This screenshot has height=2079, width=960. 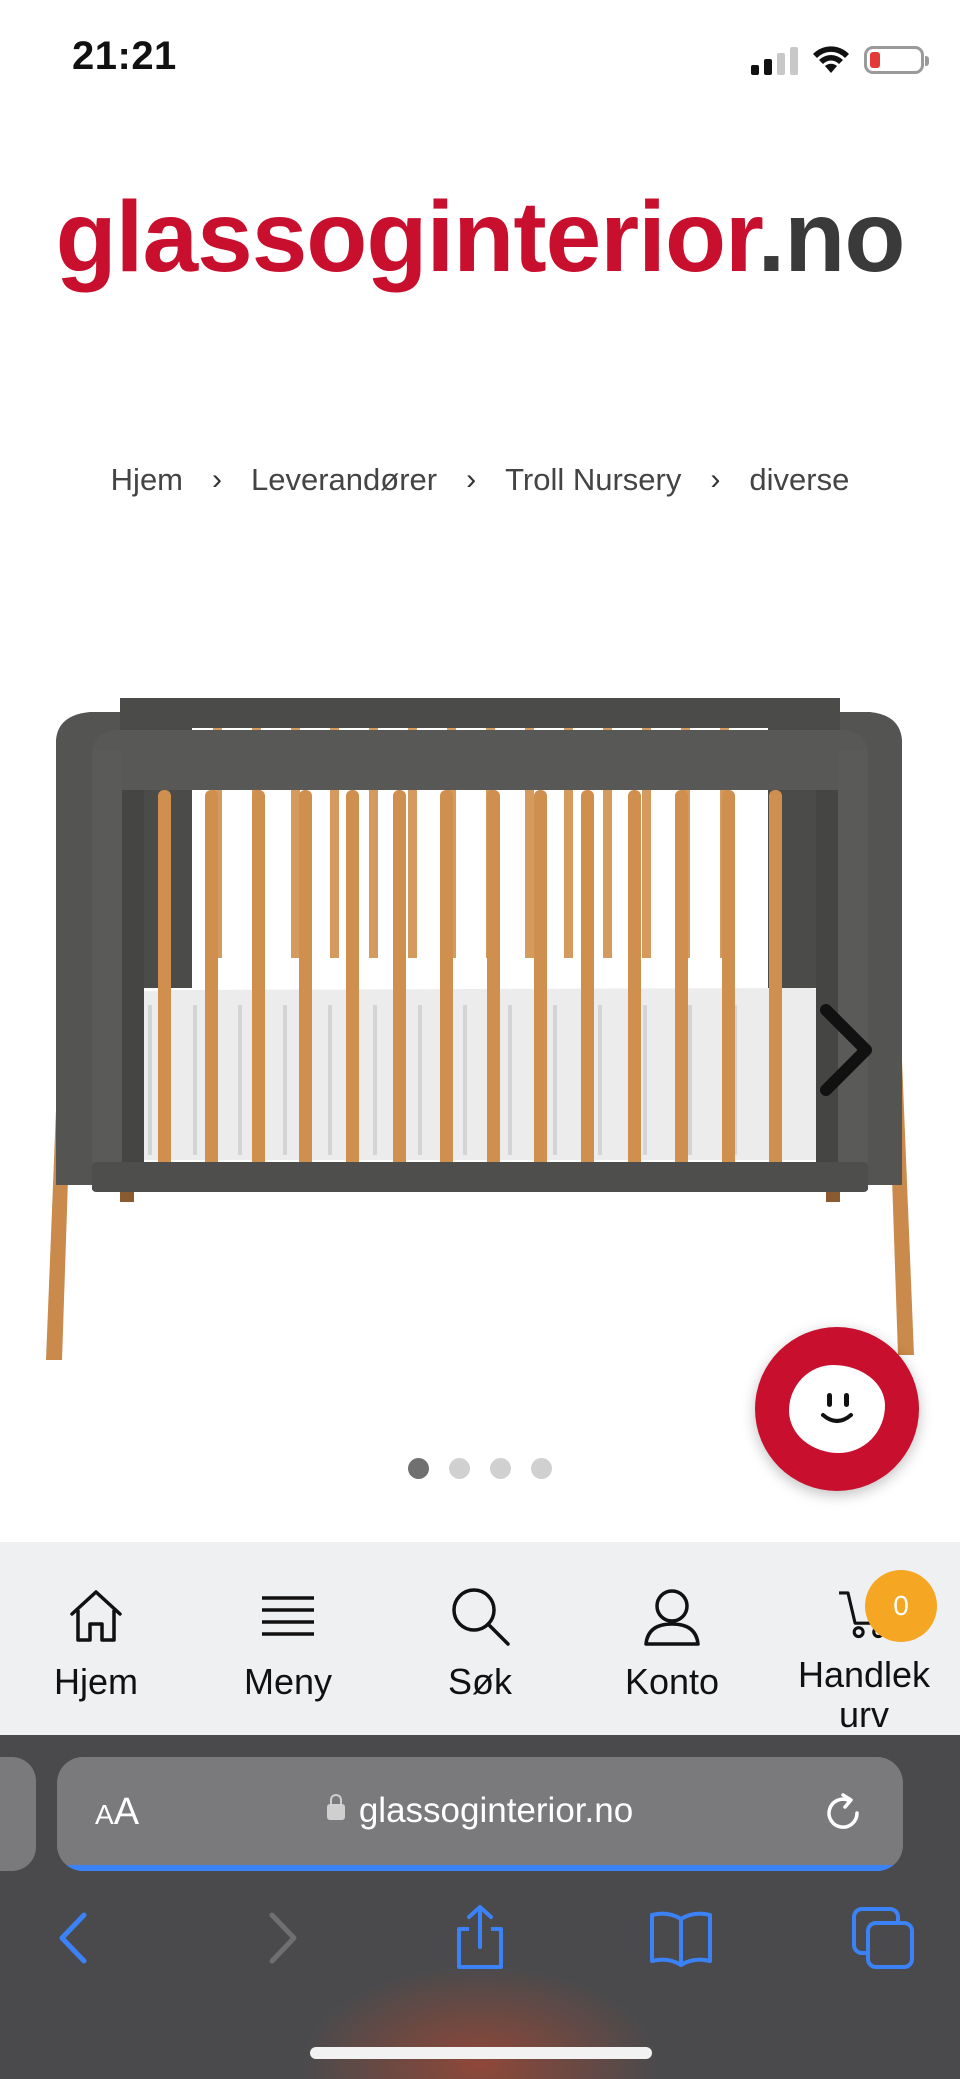 What do you see at coordinates (288, 1681) in the screenshot?
I see `nav-label: Meny` at bounding box center [288, 1681].